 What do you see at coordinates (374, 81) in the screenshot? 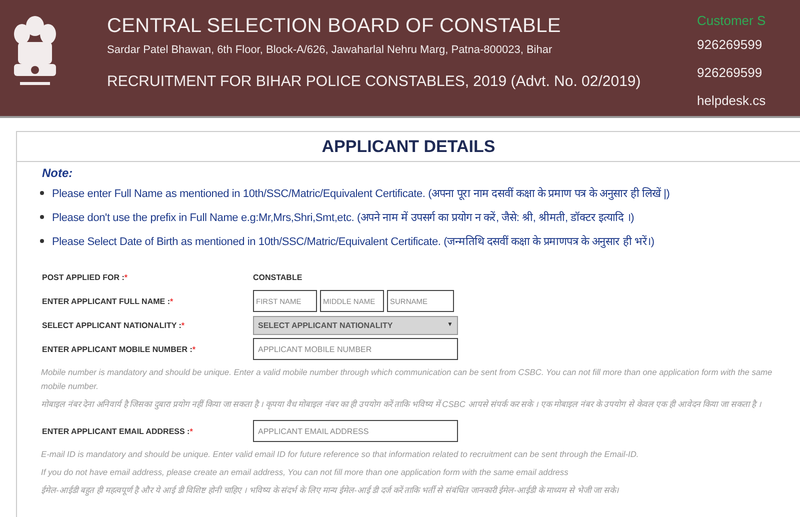
I see `recruitment-title: RECRUITMENT FOR BIHAR POLICE CONSTABLES, 2019 (Advt. No. 02/2019)` at bounding box center [374, 81].